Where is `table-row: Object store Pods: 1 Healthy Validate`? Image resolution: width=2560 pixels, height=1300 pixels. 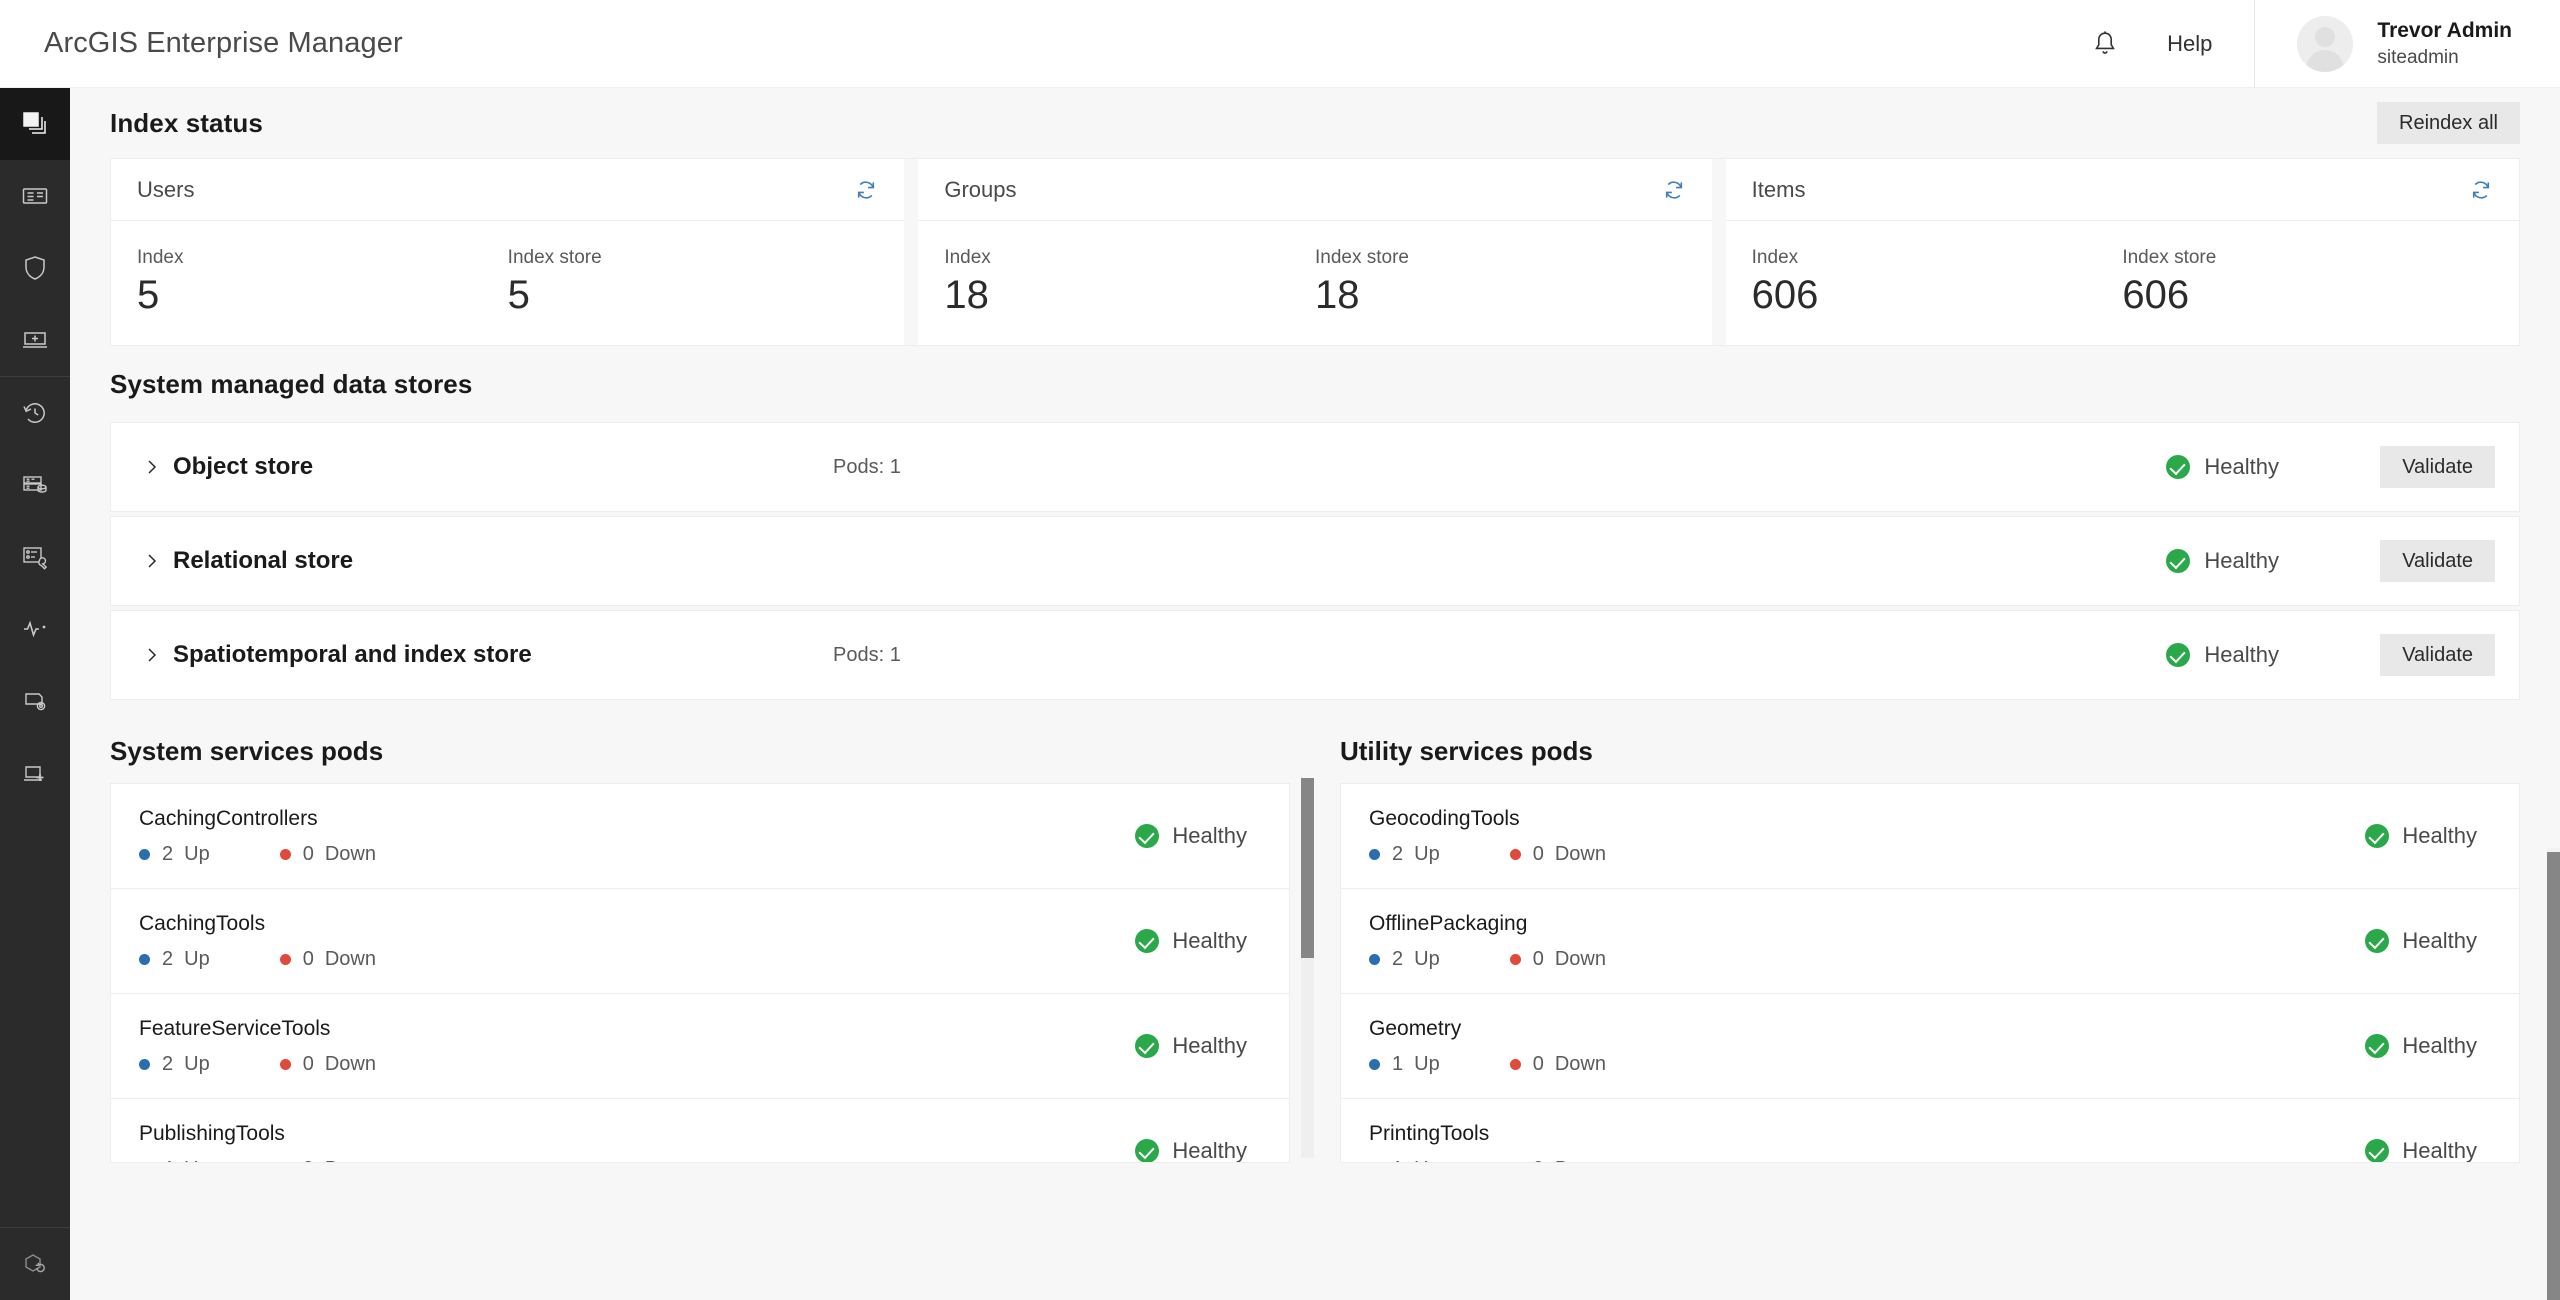
table-row: Object store Pods: 1 Healthy Validate is located at coordinates (1315, 467).